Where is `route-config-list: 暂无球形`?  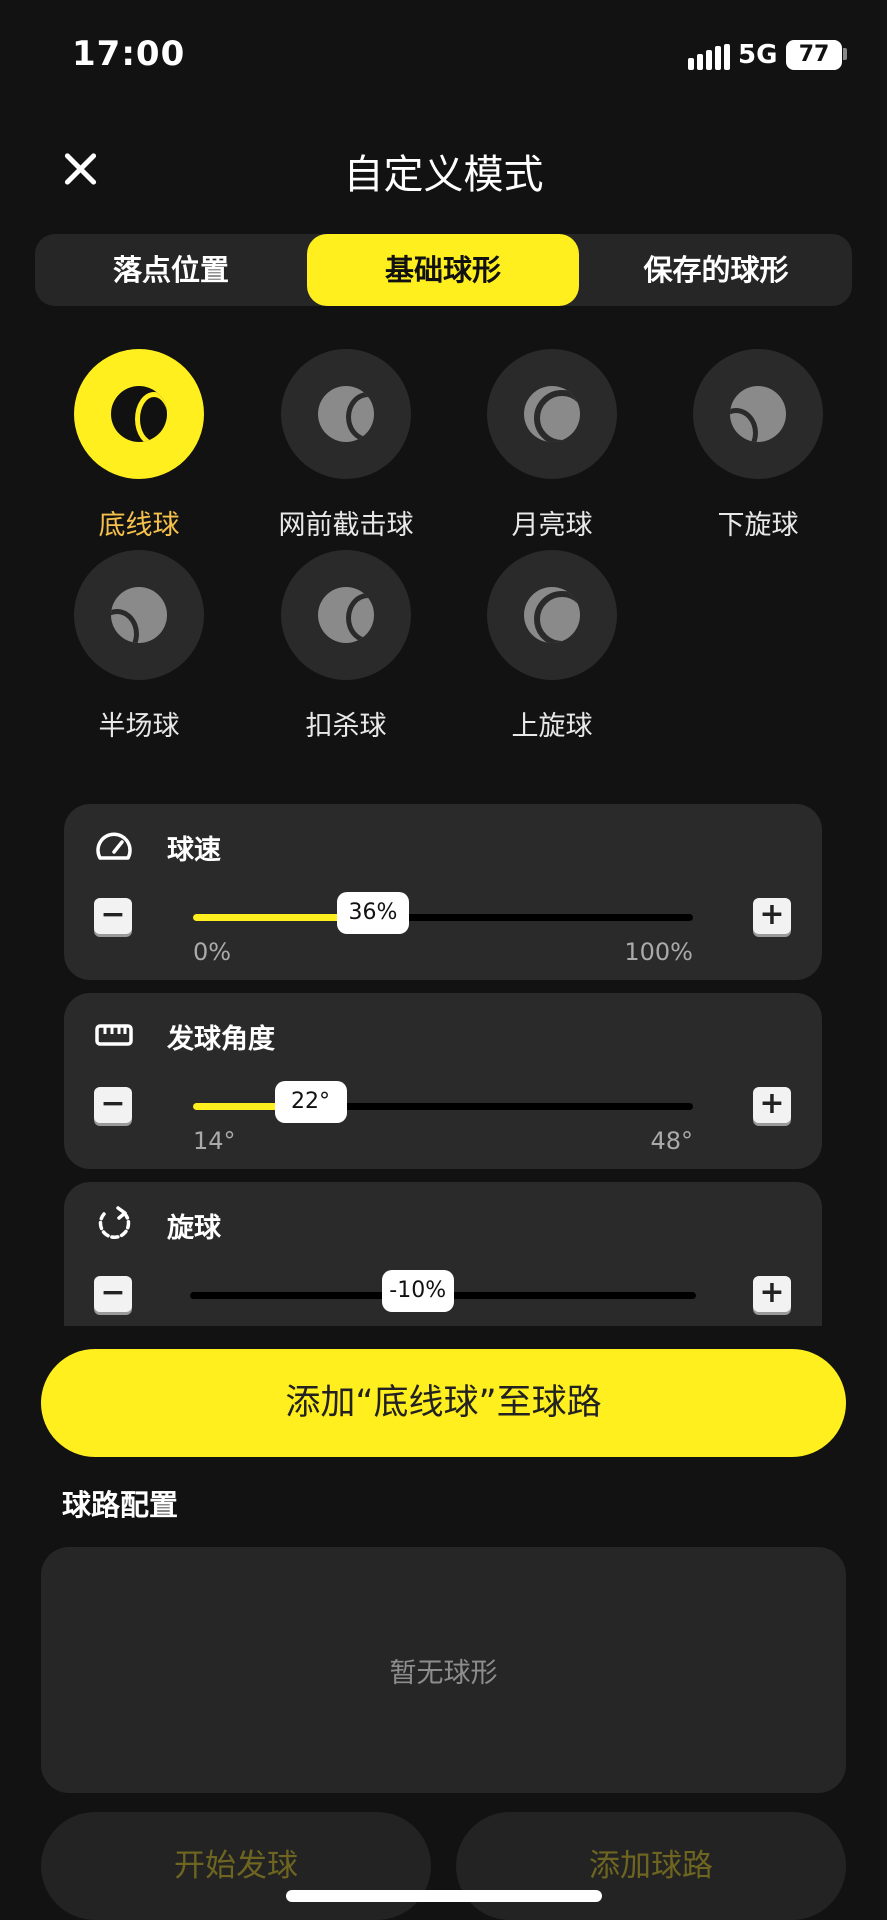
route-config-list: 暂无球形 is located at coordinates (443, 1670).